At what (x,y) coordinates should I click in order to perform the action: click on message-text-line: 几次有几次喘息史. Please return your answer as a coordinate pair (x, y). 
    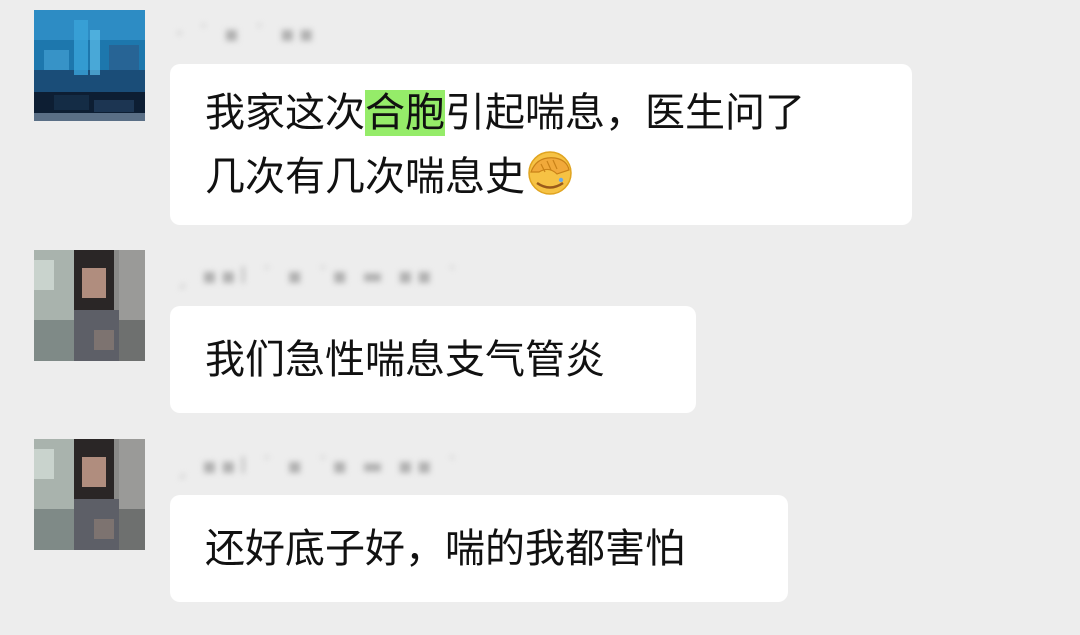
    Looking at the image, I should click on (541, 177).